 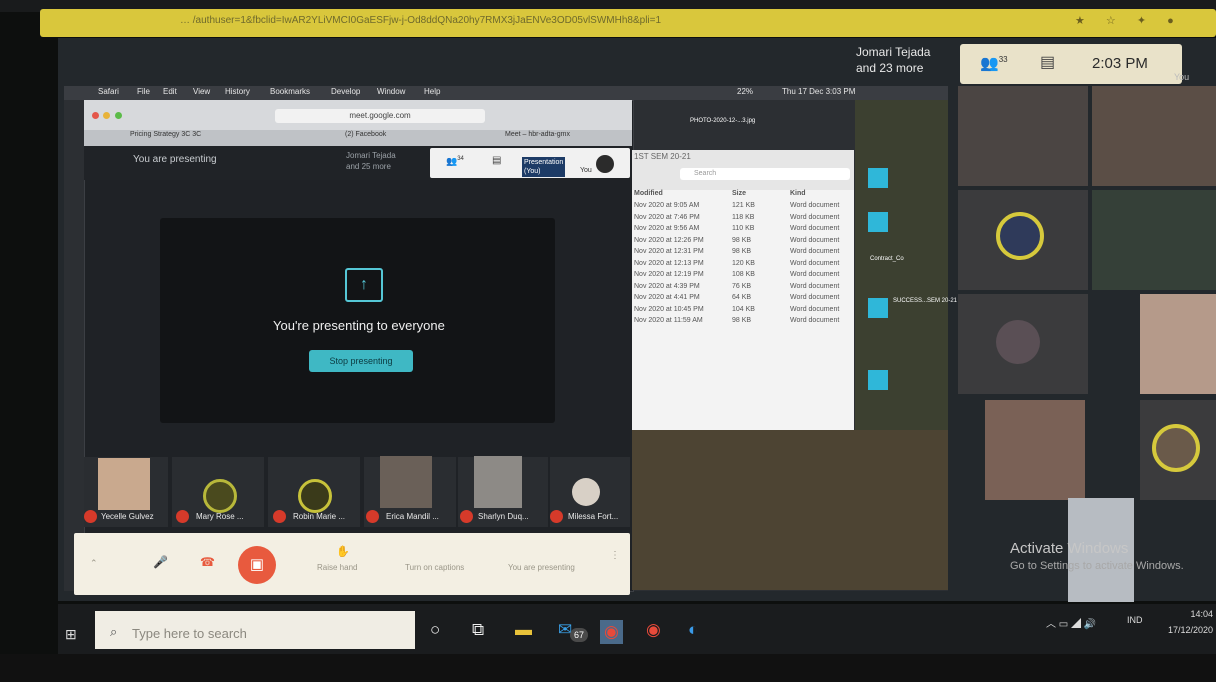 What do you see at coordinates (143, 91) in the screenshot?
I see `menu-file: File` at bounding box center [143, 91].